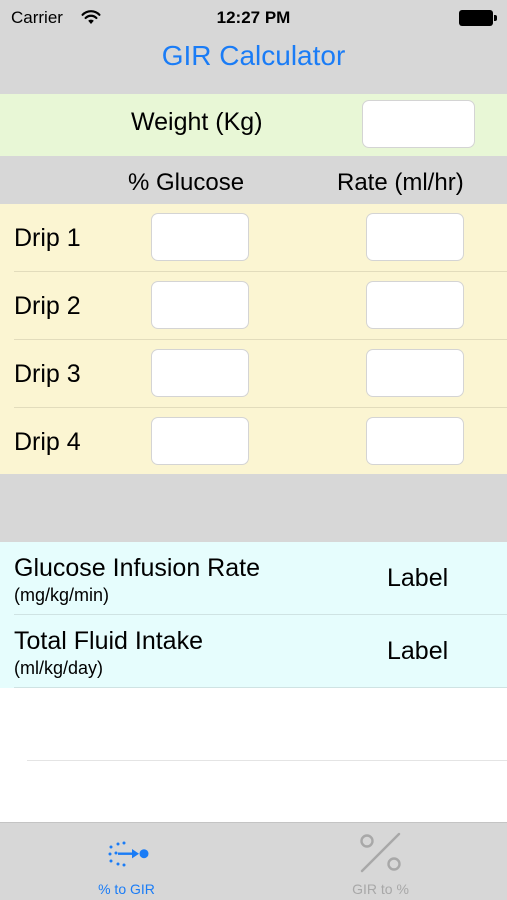  I want to click on result-title: Glucose Infusion Rate, so click(137, 568).